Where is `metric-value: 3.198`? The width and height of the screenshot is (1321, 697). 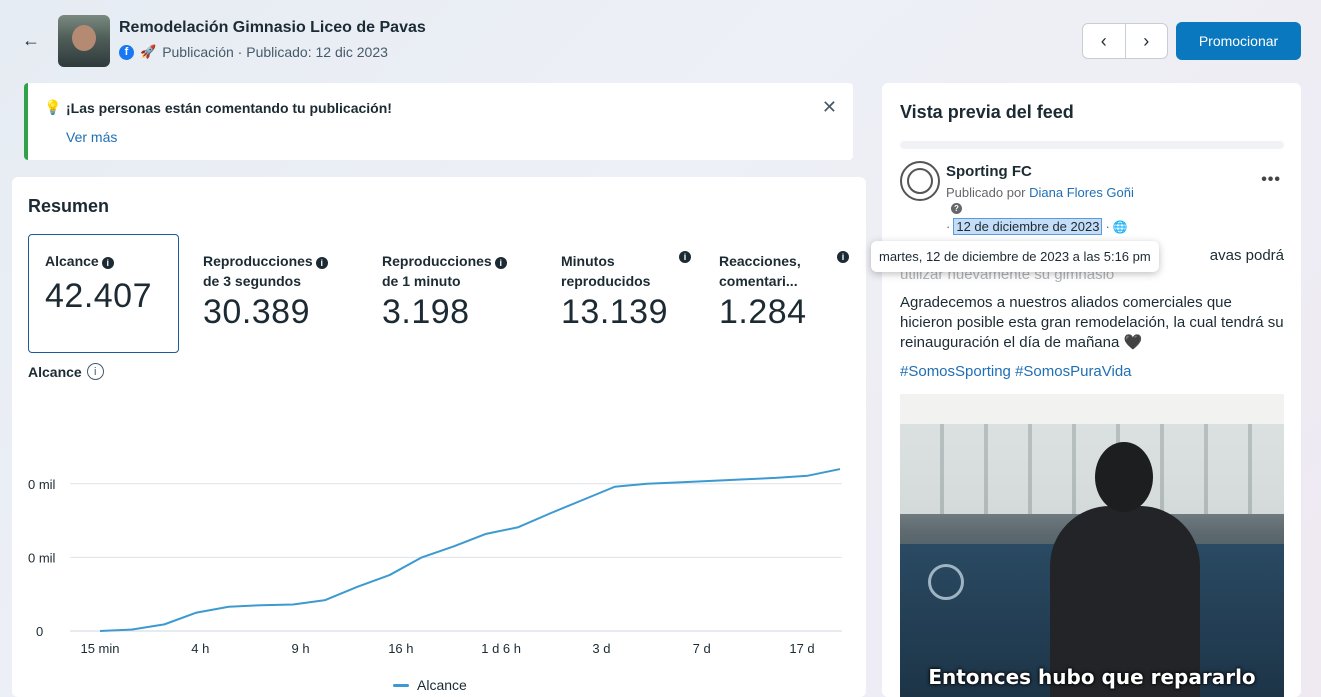 metric-value: 3.198 is located at coordinates (426, 312).